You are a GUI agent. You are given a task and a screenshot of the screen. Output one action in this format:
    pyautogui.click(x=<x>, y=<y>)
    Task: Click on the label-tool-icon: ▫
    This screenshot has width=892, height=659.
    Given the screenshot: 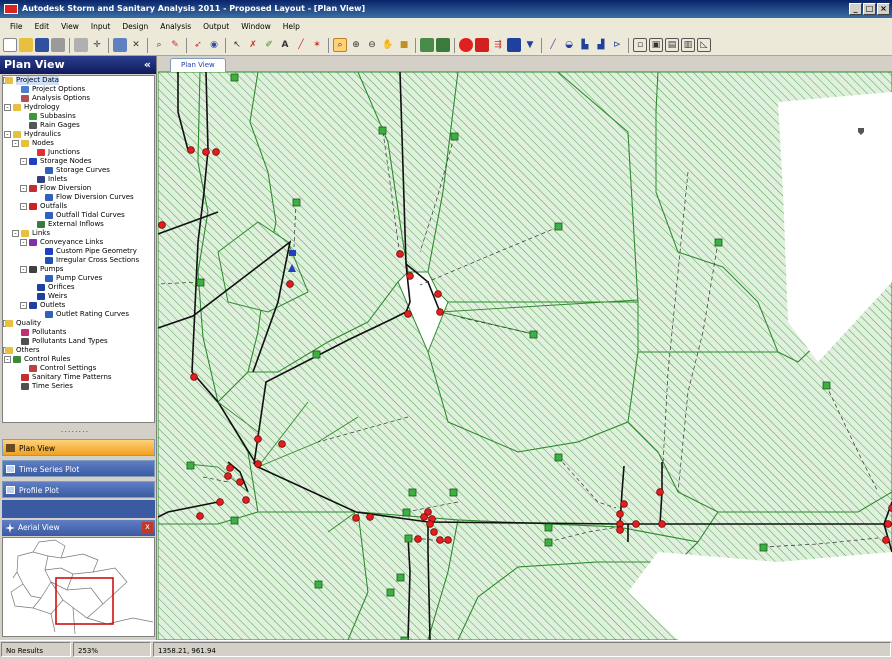 What is the action you would take?
    pyautogui.click(x=640, y=45)
    